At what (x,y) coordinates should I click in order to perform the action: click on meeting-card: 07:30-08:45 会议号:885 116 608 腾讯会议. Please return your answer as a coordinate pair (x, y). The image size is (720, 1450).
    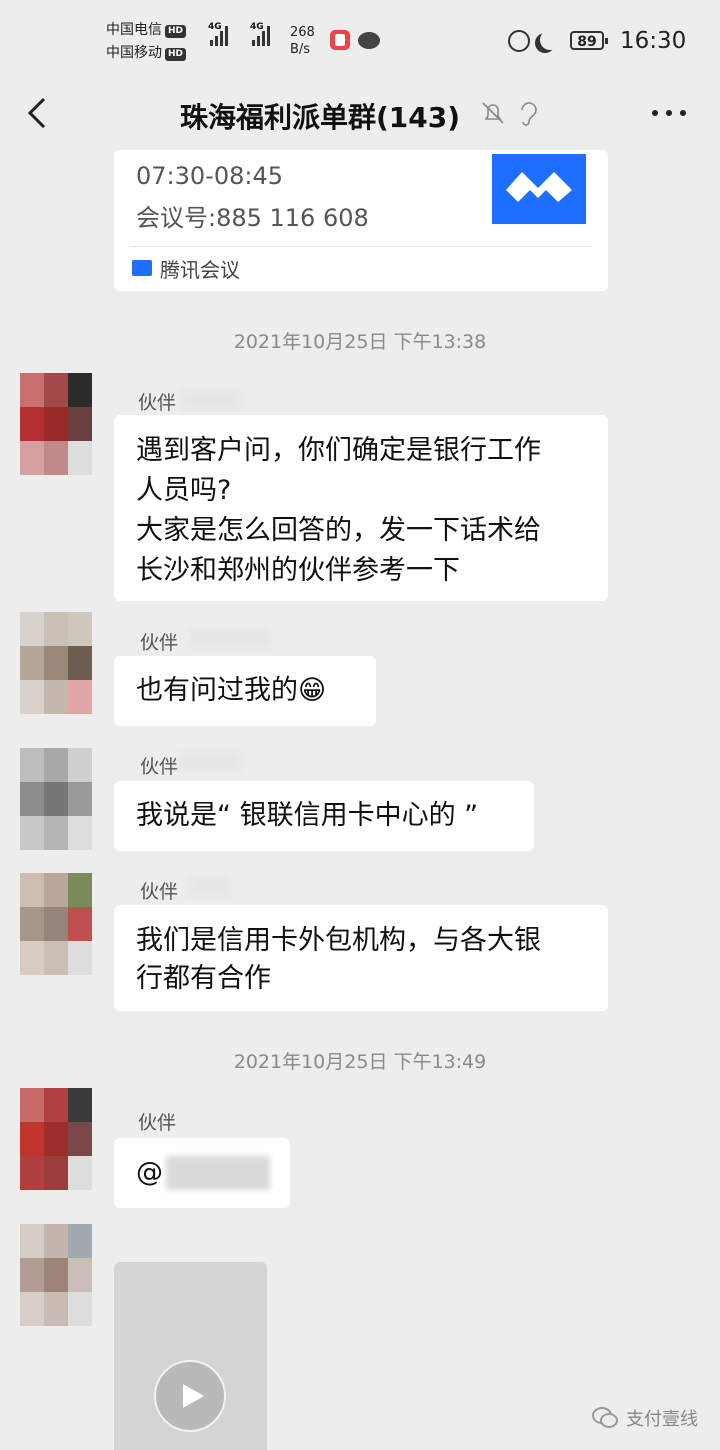
    Looking at the image, I should click on (361, 220).